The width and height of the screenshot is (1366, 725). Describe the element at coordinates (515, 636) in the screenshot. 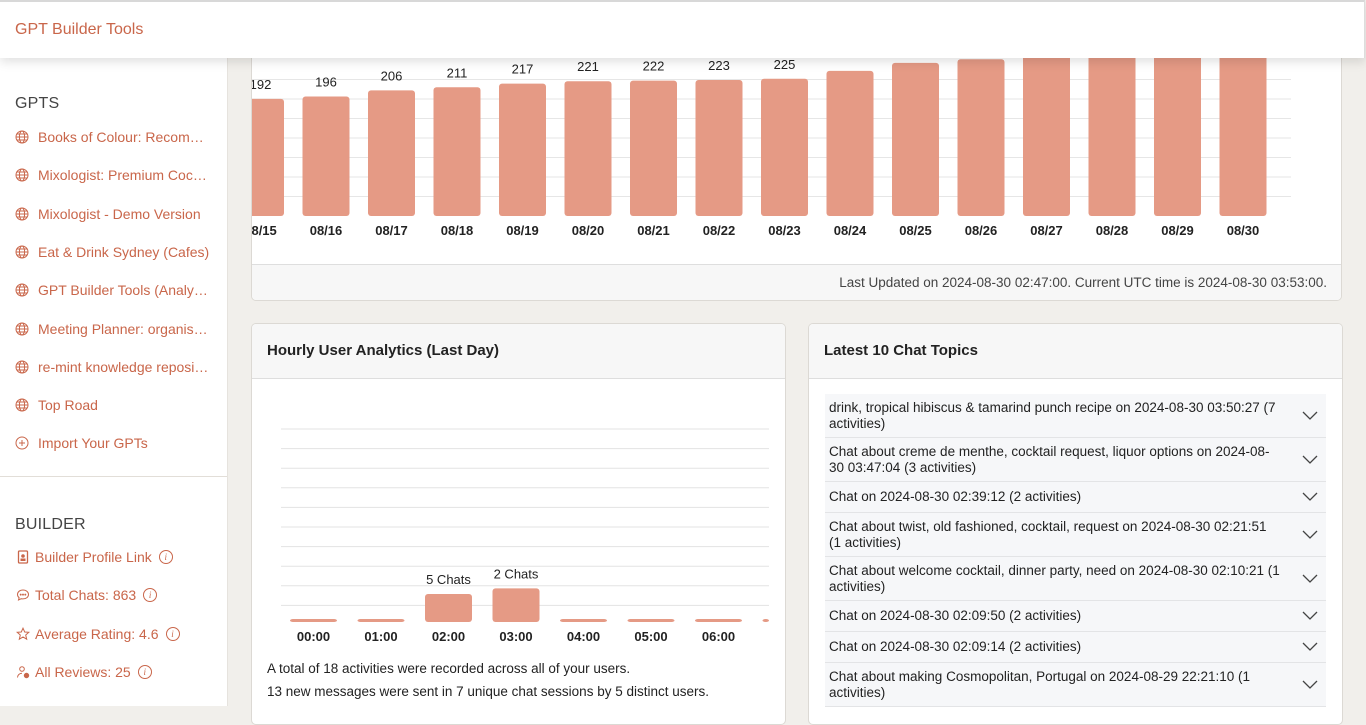

I see `hourly-x-tick: 03:00` at that location.